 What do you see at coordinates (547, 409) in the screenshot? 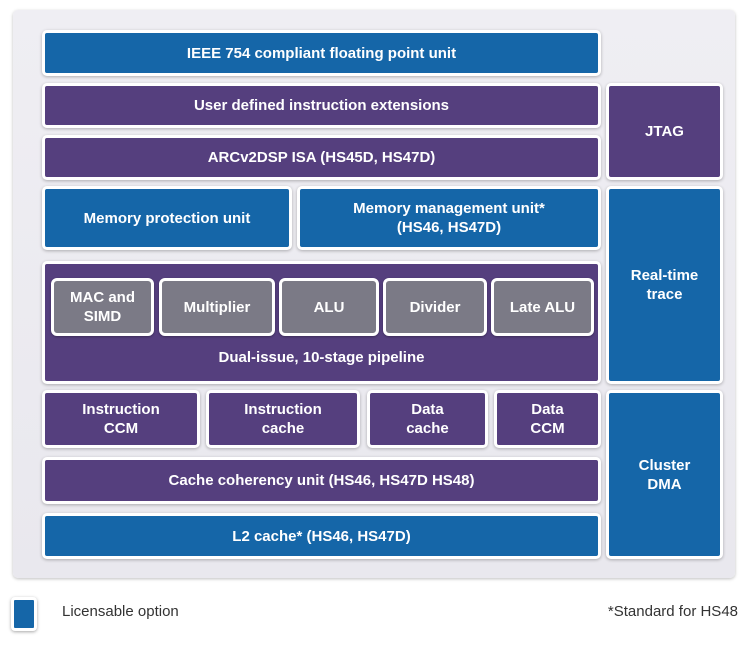
I see `data-ccm-label-line1: Data` at bounding box center [547, 409].